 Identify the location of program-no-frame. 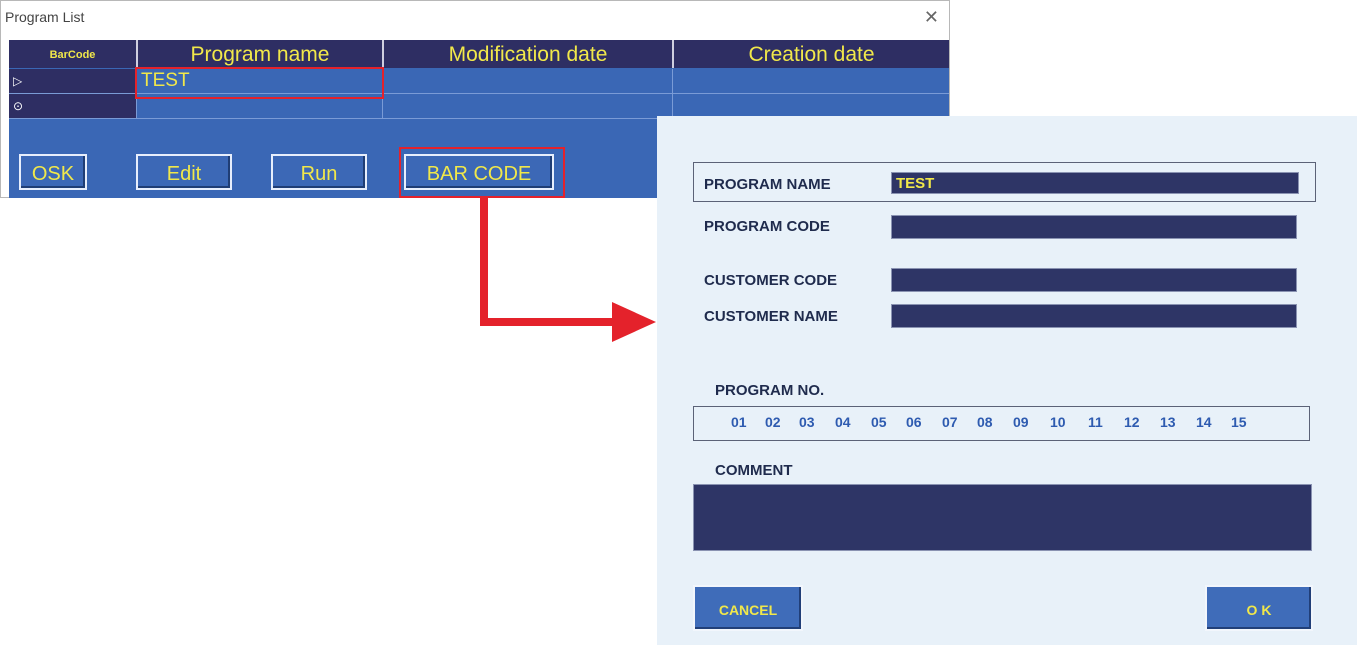
(1001, 423).